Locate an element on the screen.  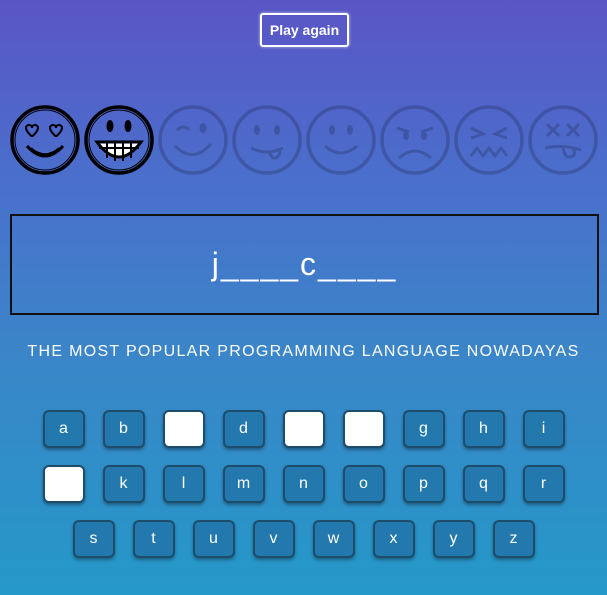
key-r: r is located at coordinates (543, 484).